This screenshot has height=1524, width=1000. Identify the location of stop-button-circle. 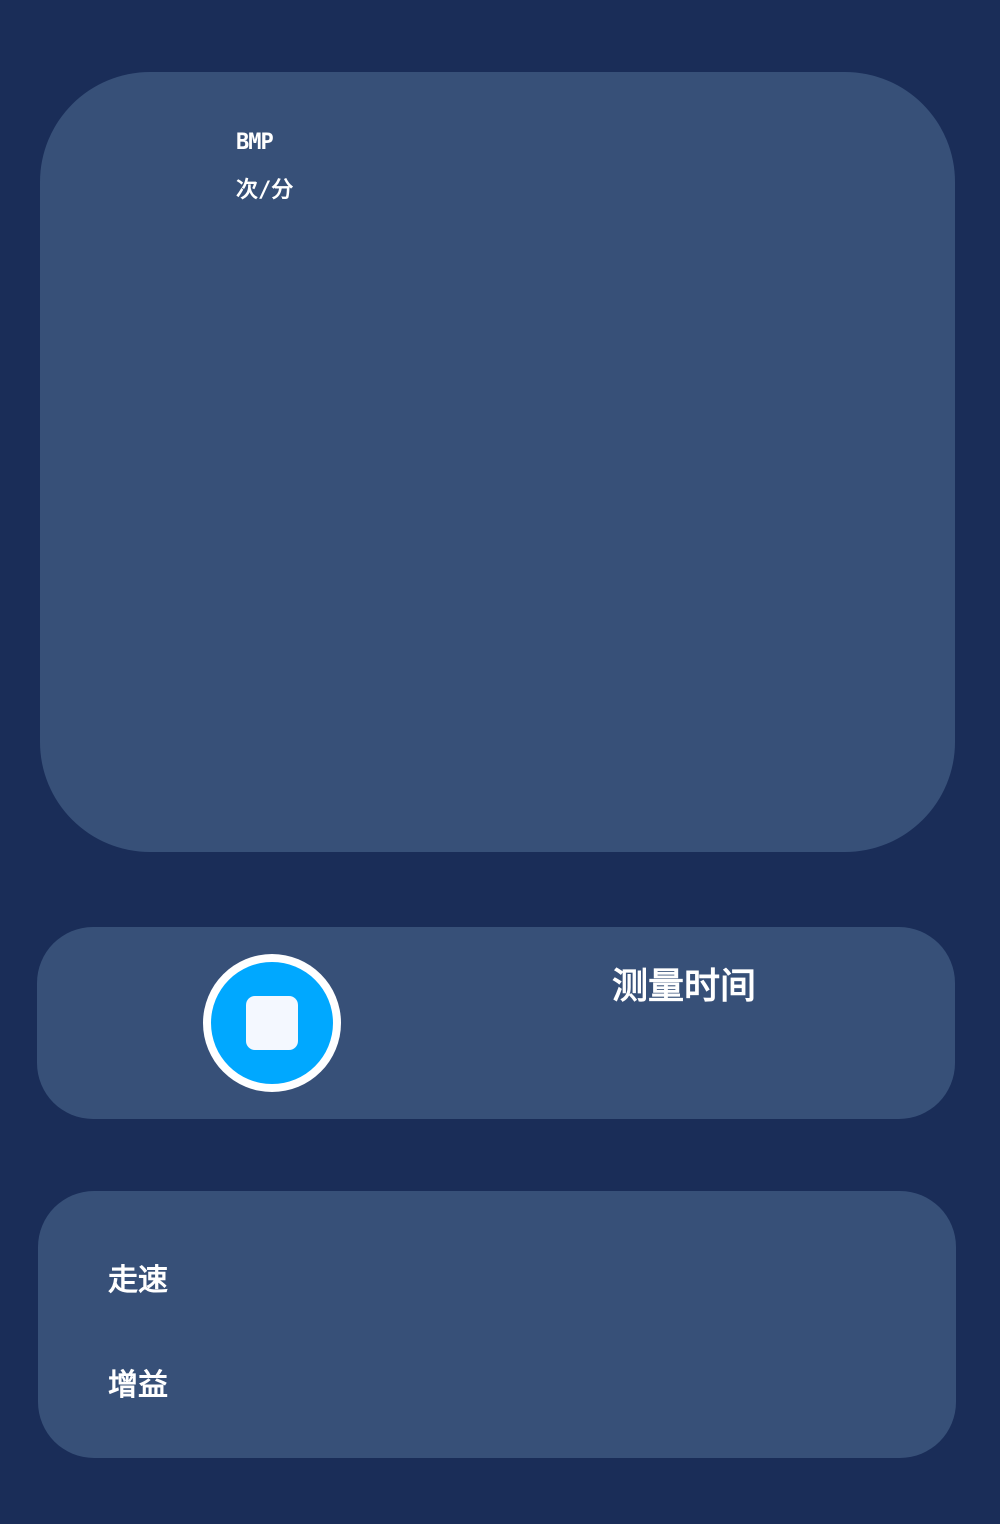
(272, 1023).